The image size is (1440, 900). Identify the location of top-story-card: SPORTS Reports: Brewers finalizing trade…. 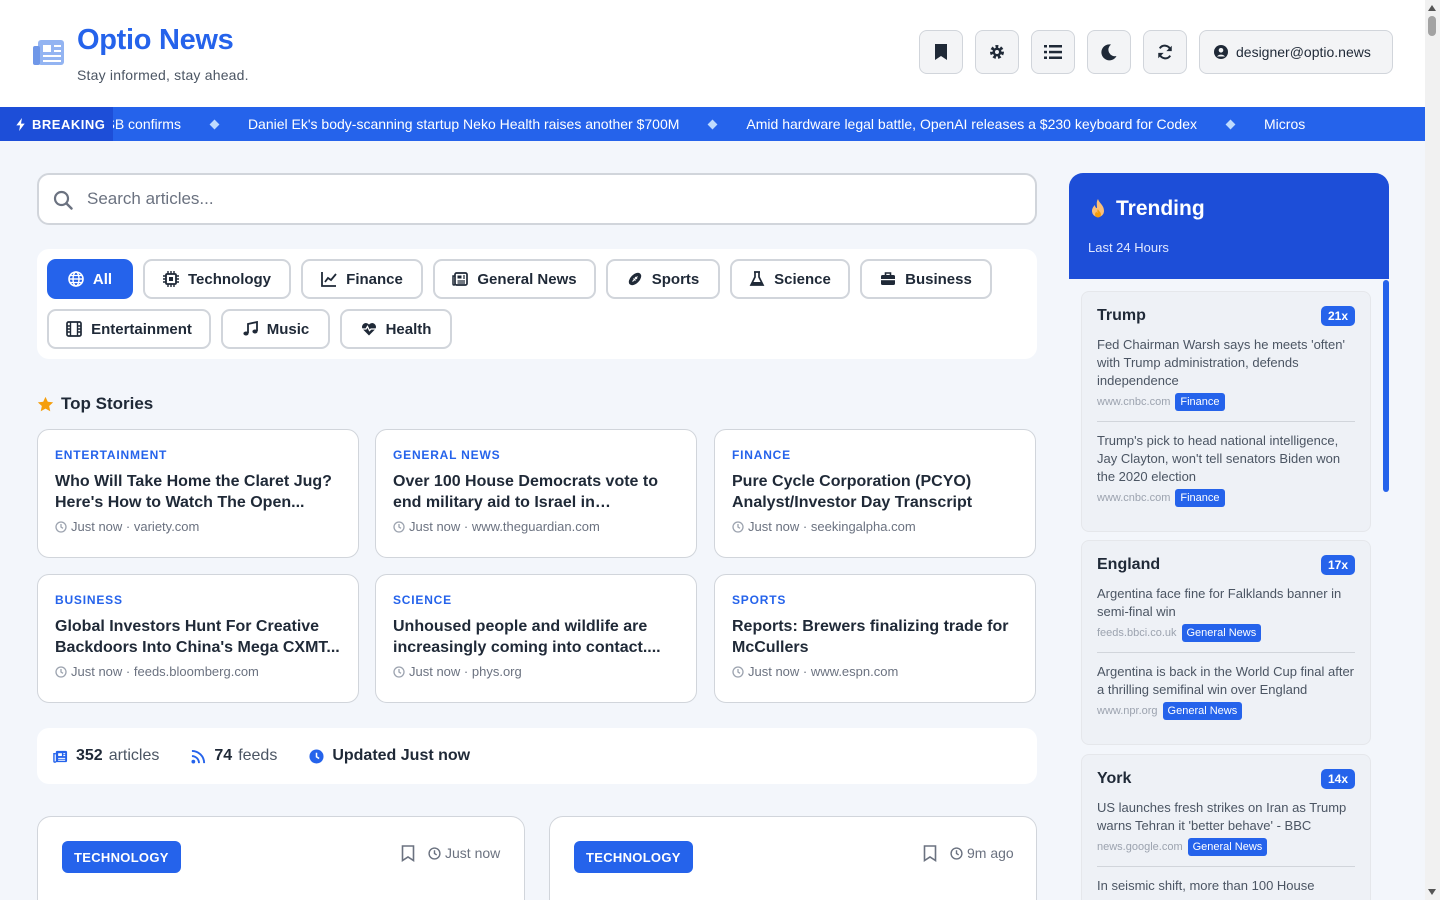
(875, 638).